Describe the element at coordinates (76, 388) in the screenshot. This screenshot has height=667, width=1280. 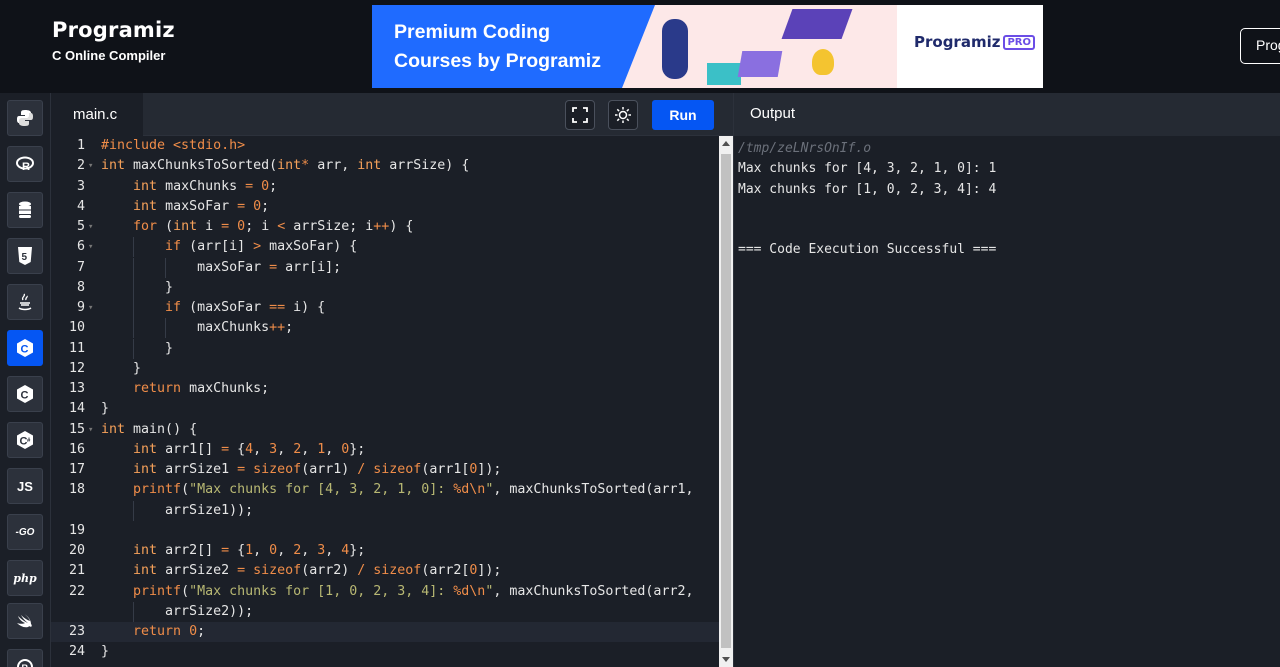
I see `line-number: 13` at that location.